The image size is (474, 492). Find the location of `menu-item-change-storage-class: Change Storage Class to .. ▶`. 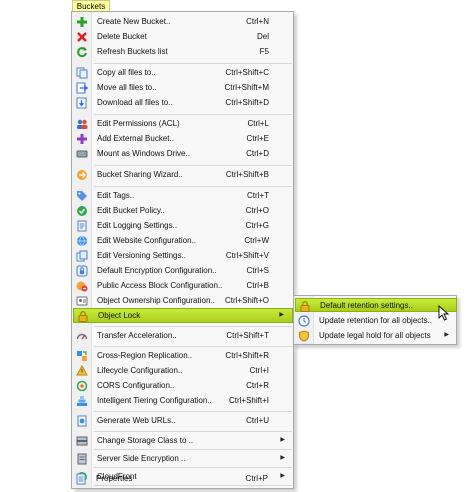

menu-item-change-storage-class: Change Storage Class to .. ▶ is located at coordinates (183, 441).